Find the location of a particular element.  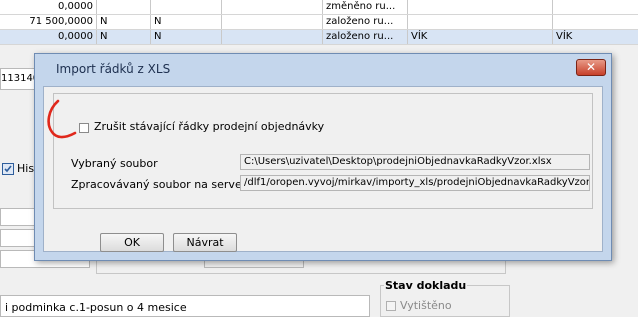

table-row: 0,0000 N N založeno ru... VÍK VÍK is located at coordinates (319, 37).